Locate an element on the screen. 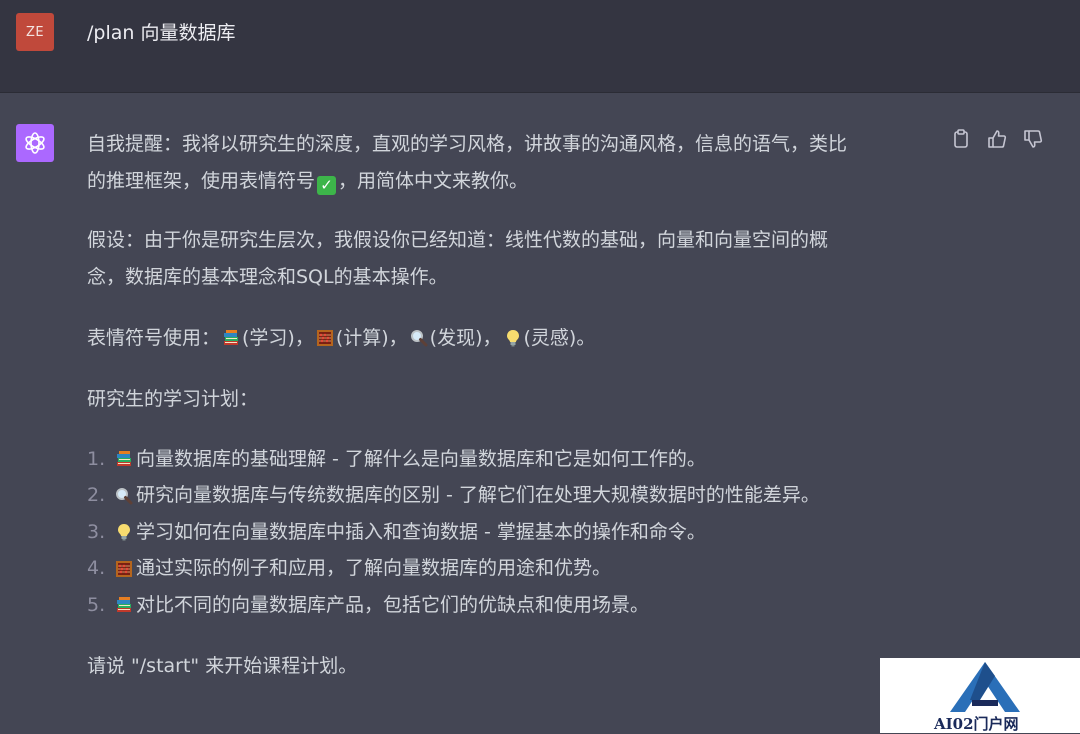 This screenshot has height=734, width=1080. list-item: 2. 研究向量数据库与传统数据库的区别 - 了解它们在处理大规模数据时的性能差异。 is located at coordinates (507, 496).